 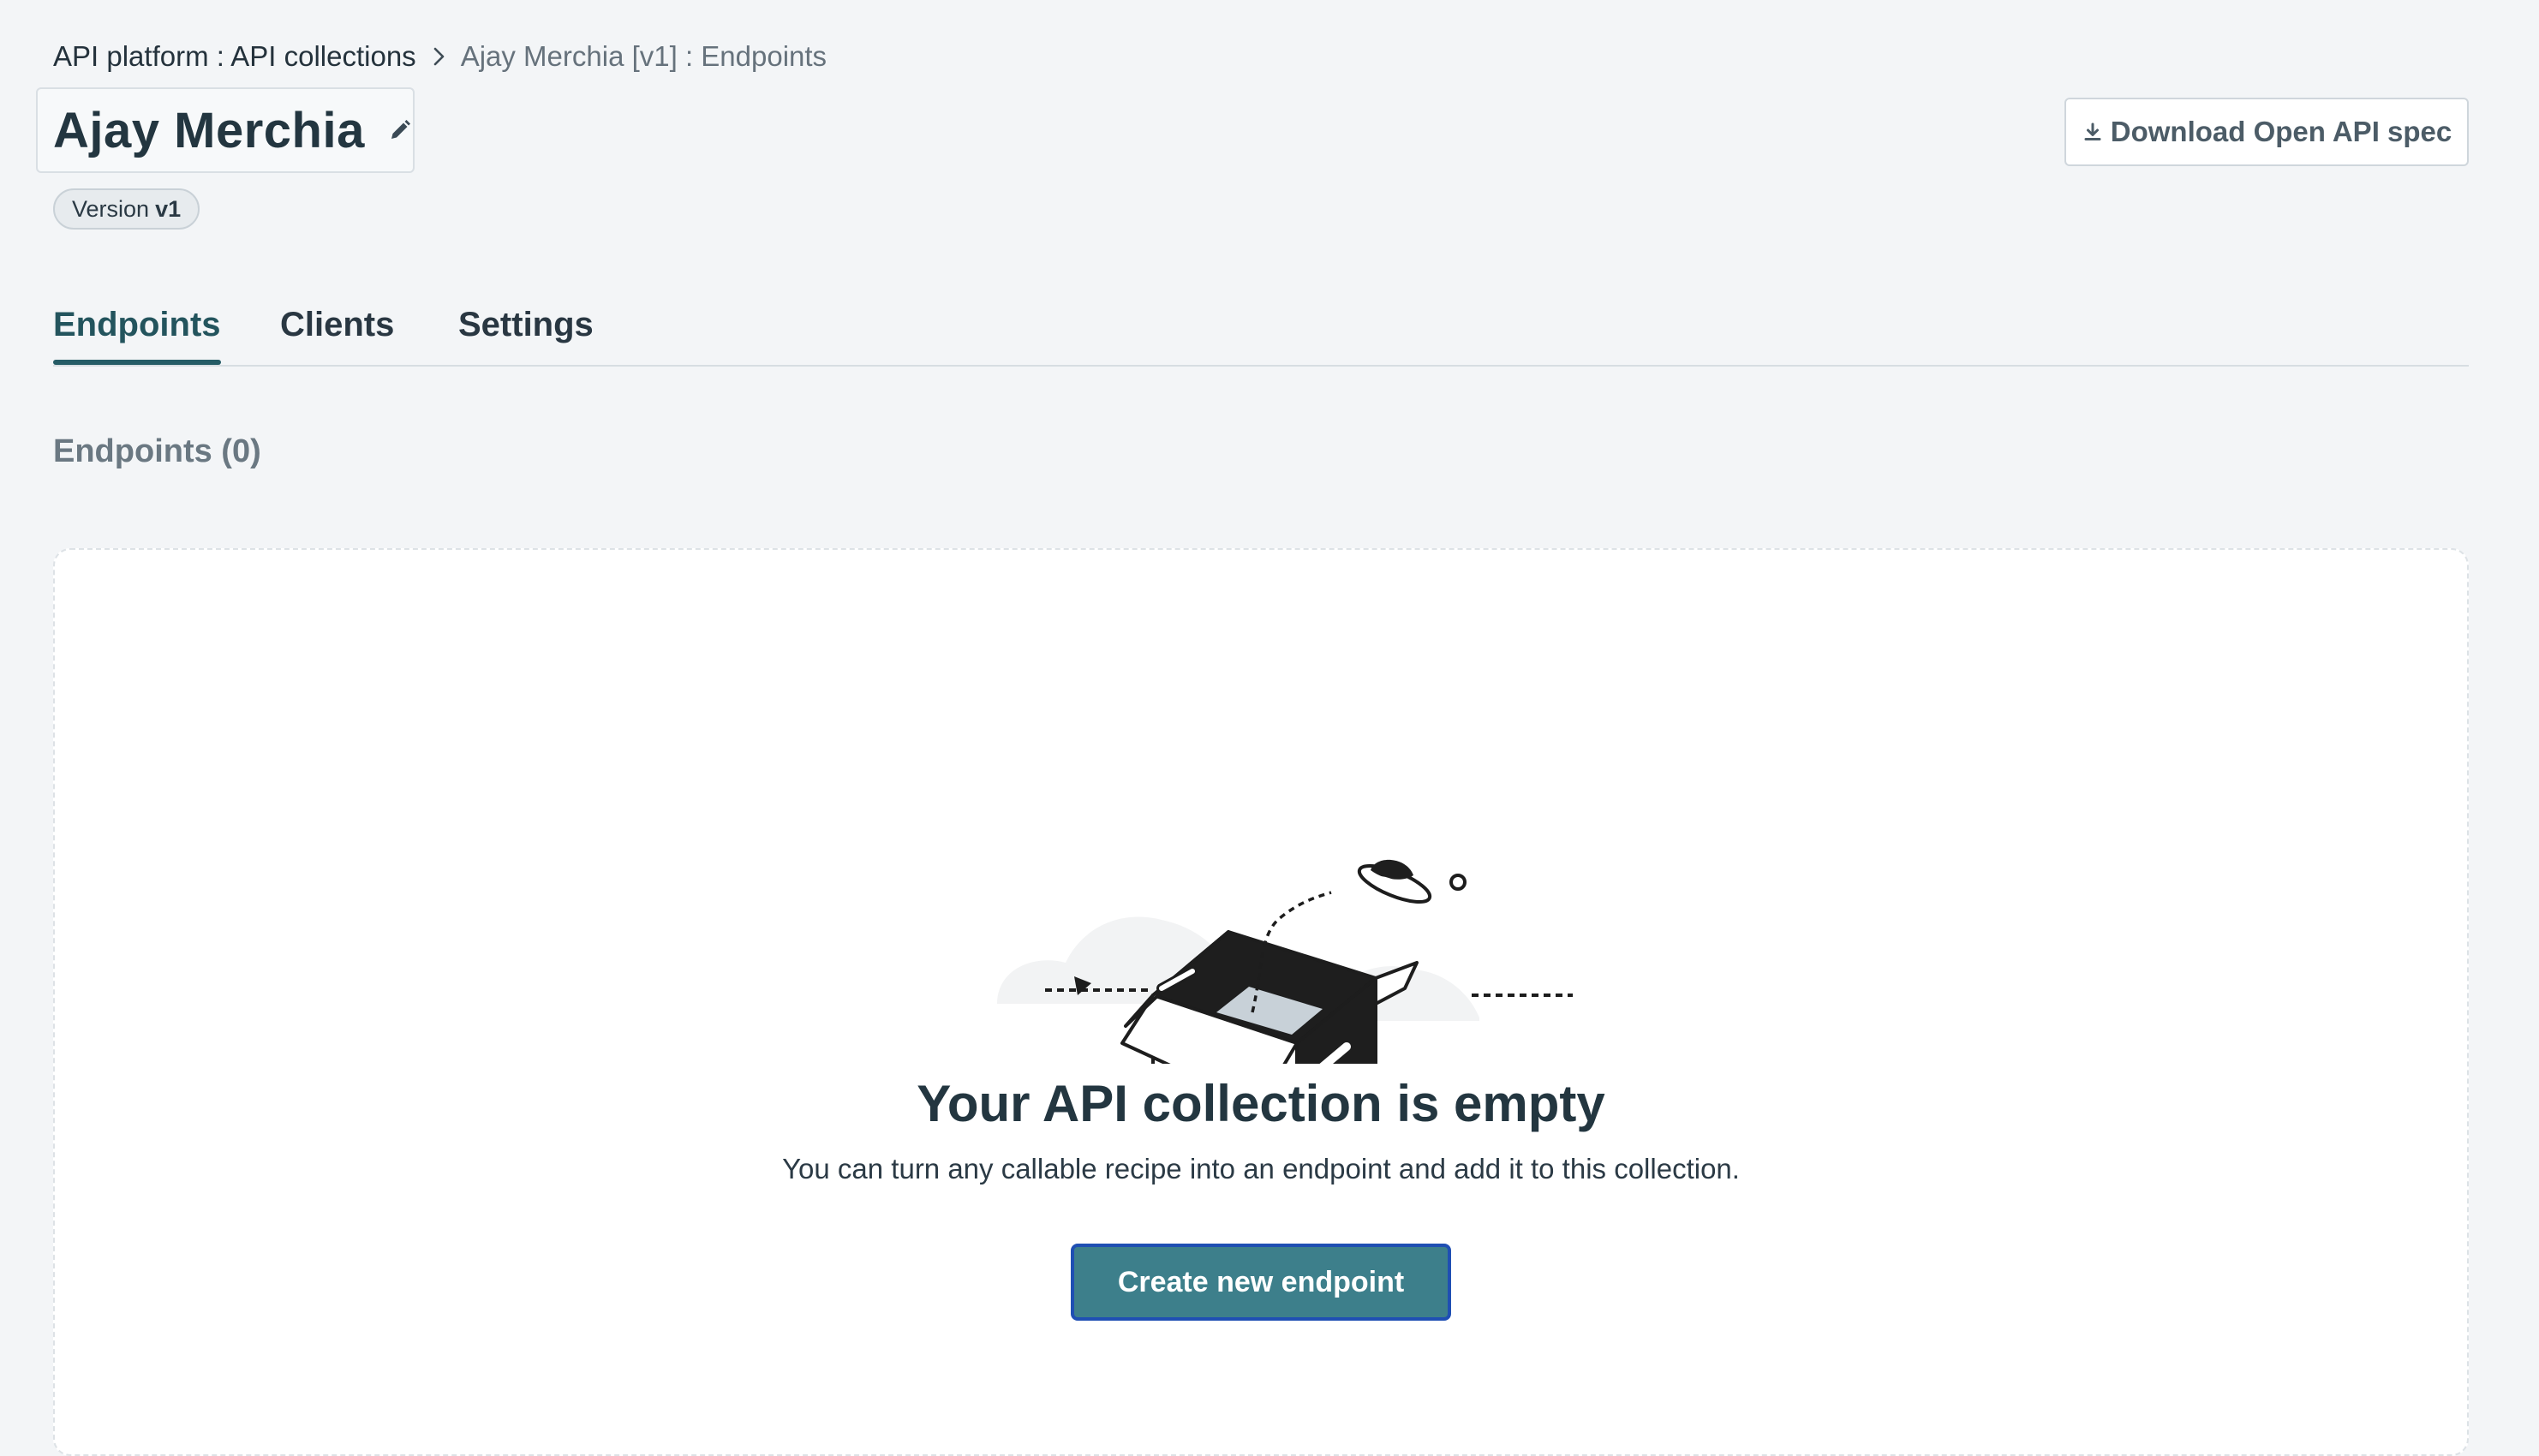 I want to click on download-icon, so click(x=2093, y=132).